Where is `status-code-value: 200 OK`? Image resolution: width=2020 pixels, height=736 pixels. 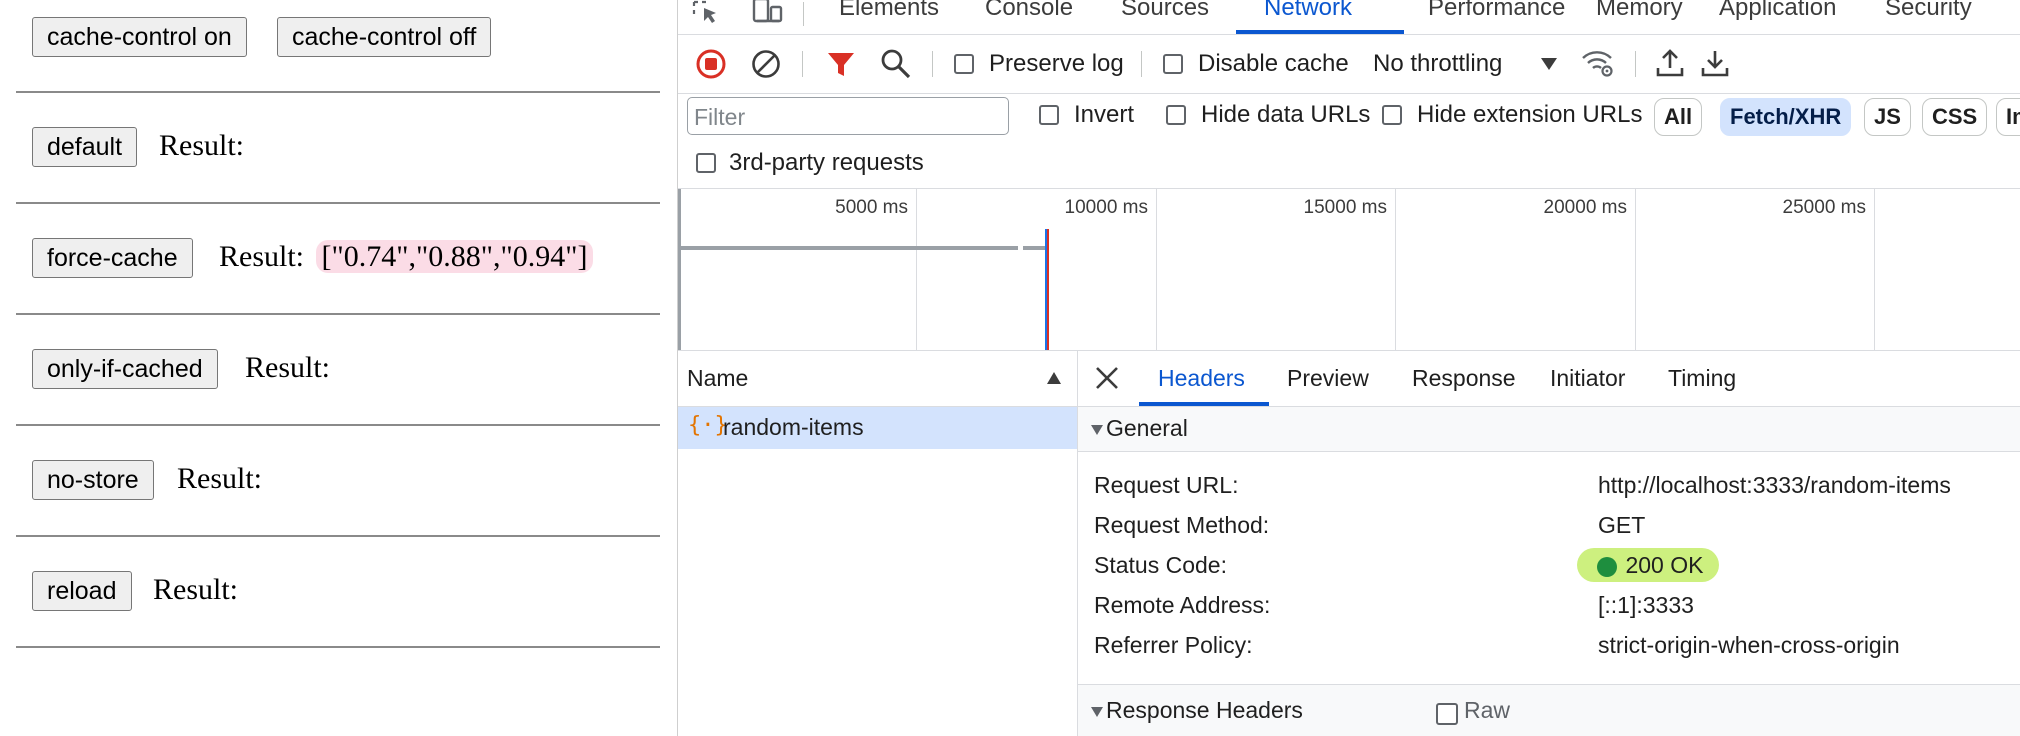
status-code-value: 200 OK is located at coordinates (1664, 565).